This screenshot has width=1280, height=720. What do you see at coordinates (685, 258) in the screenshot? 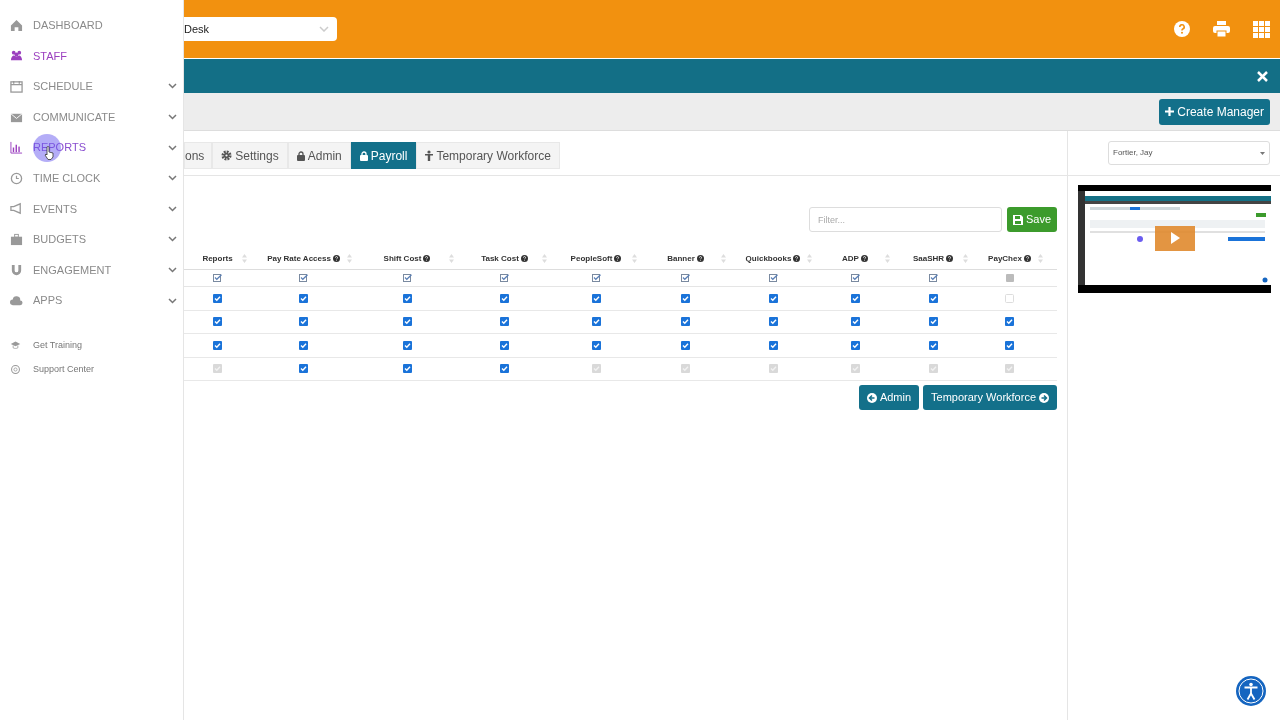
I see `column-header: Banner` at bounding box center [685, 258].